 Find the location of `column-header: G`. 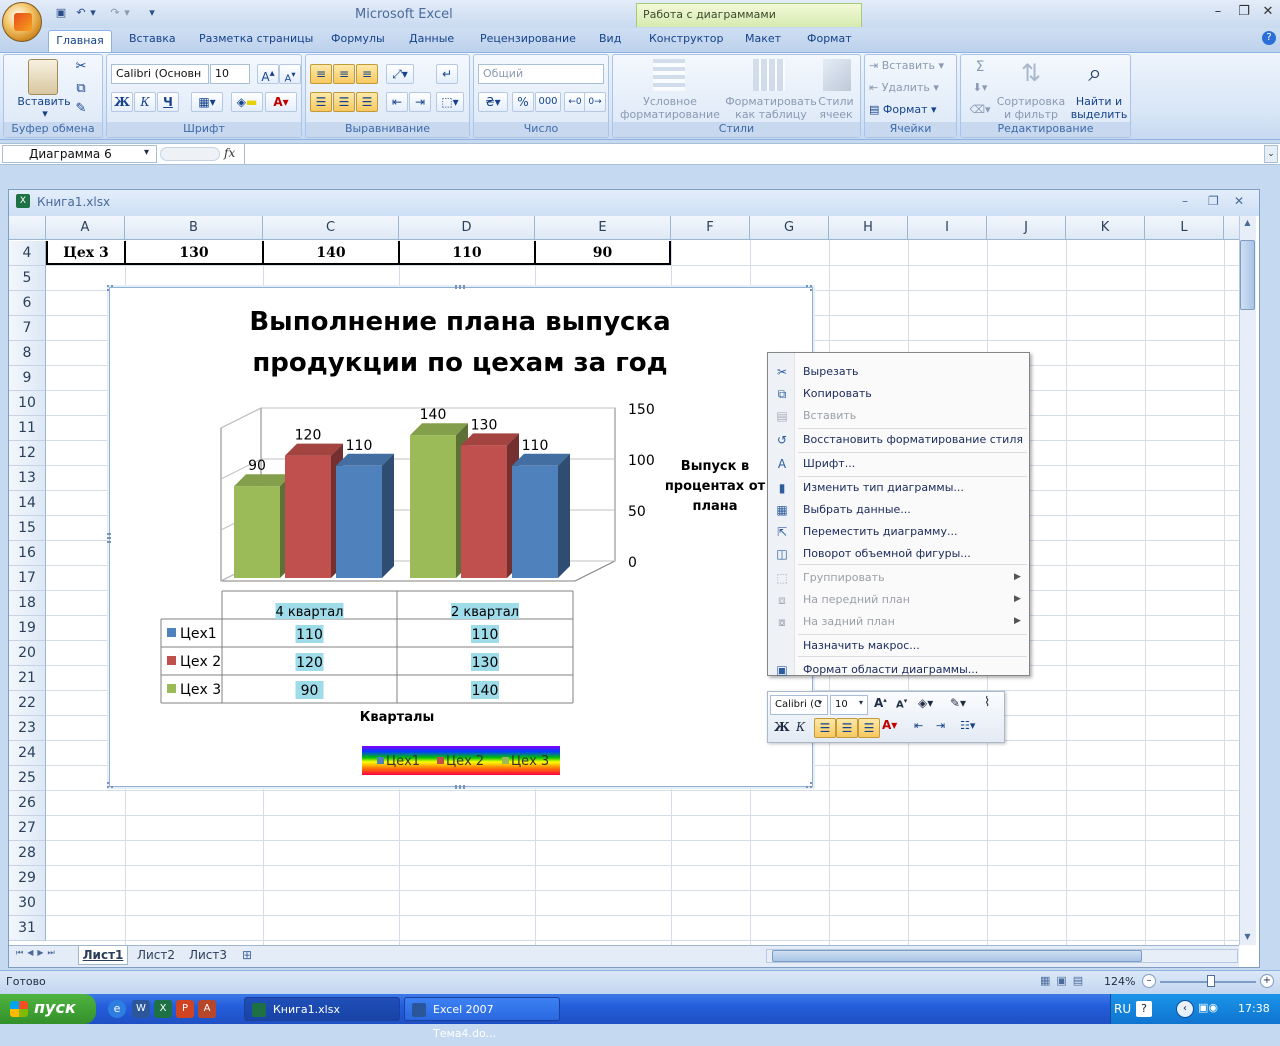

column-header: G is located at coordinates (789, 228).